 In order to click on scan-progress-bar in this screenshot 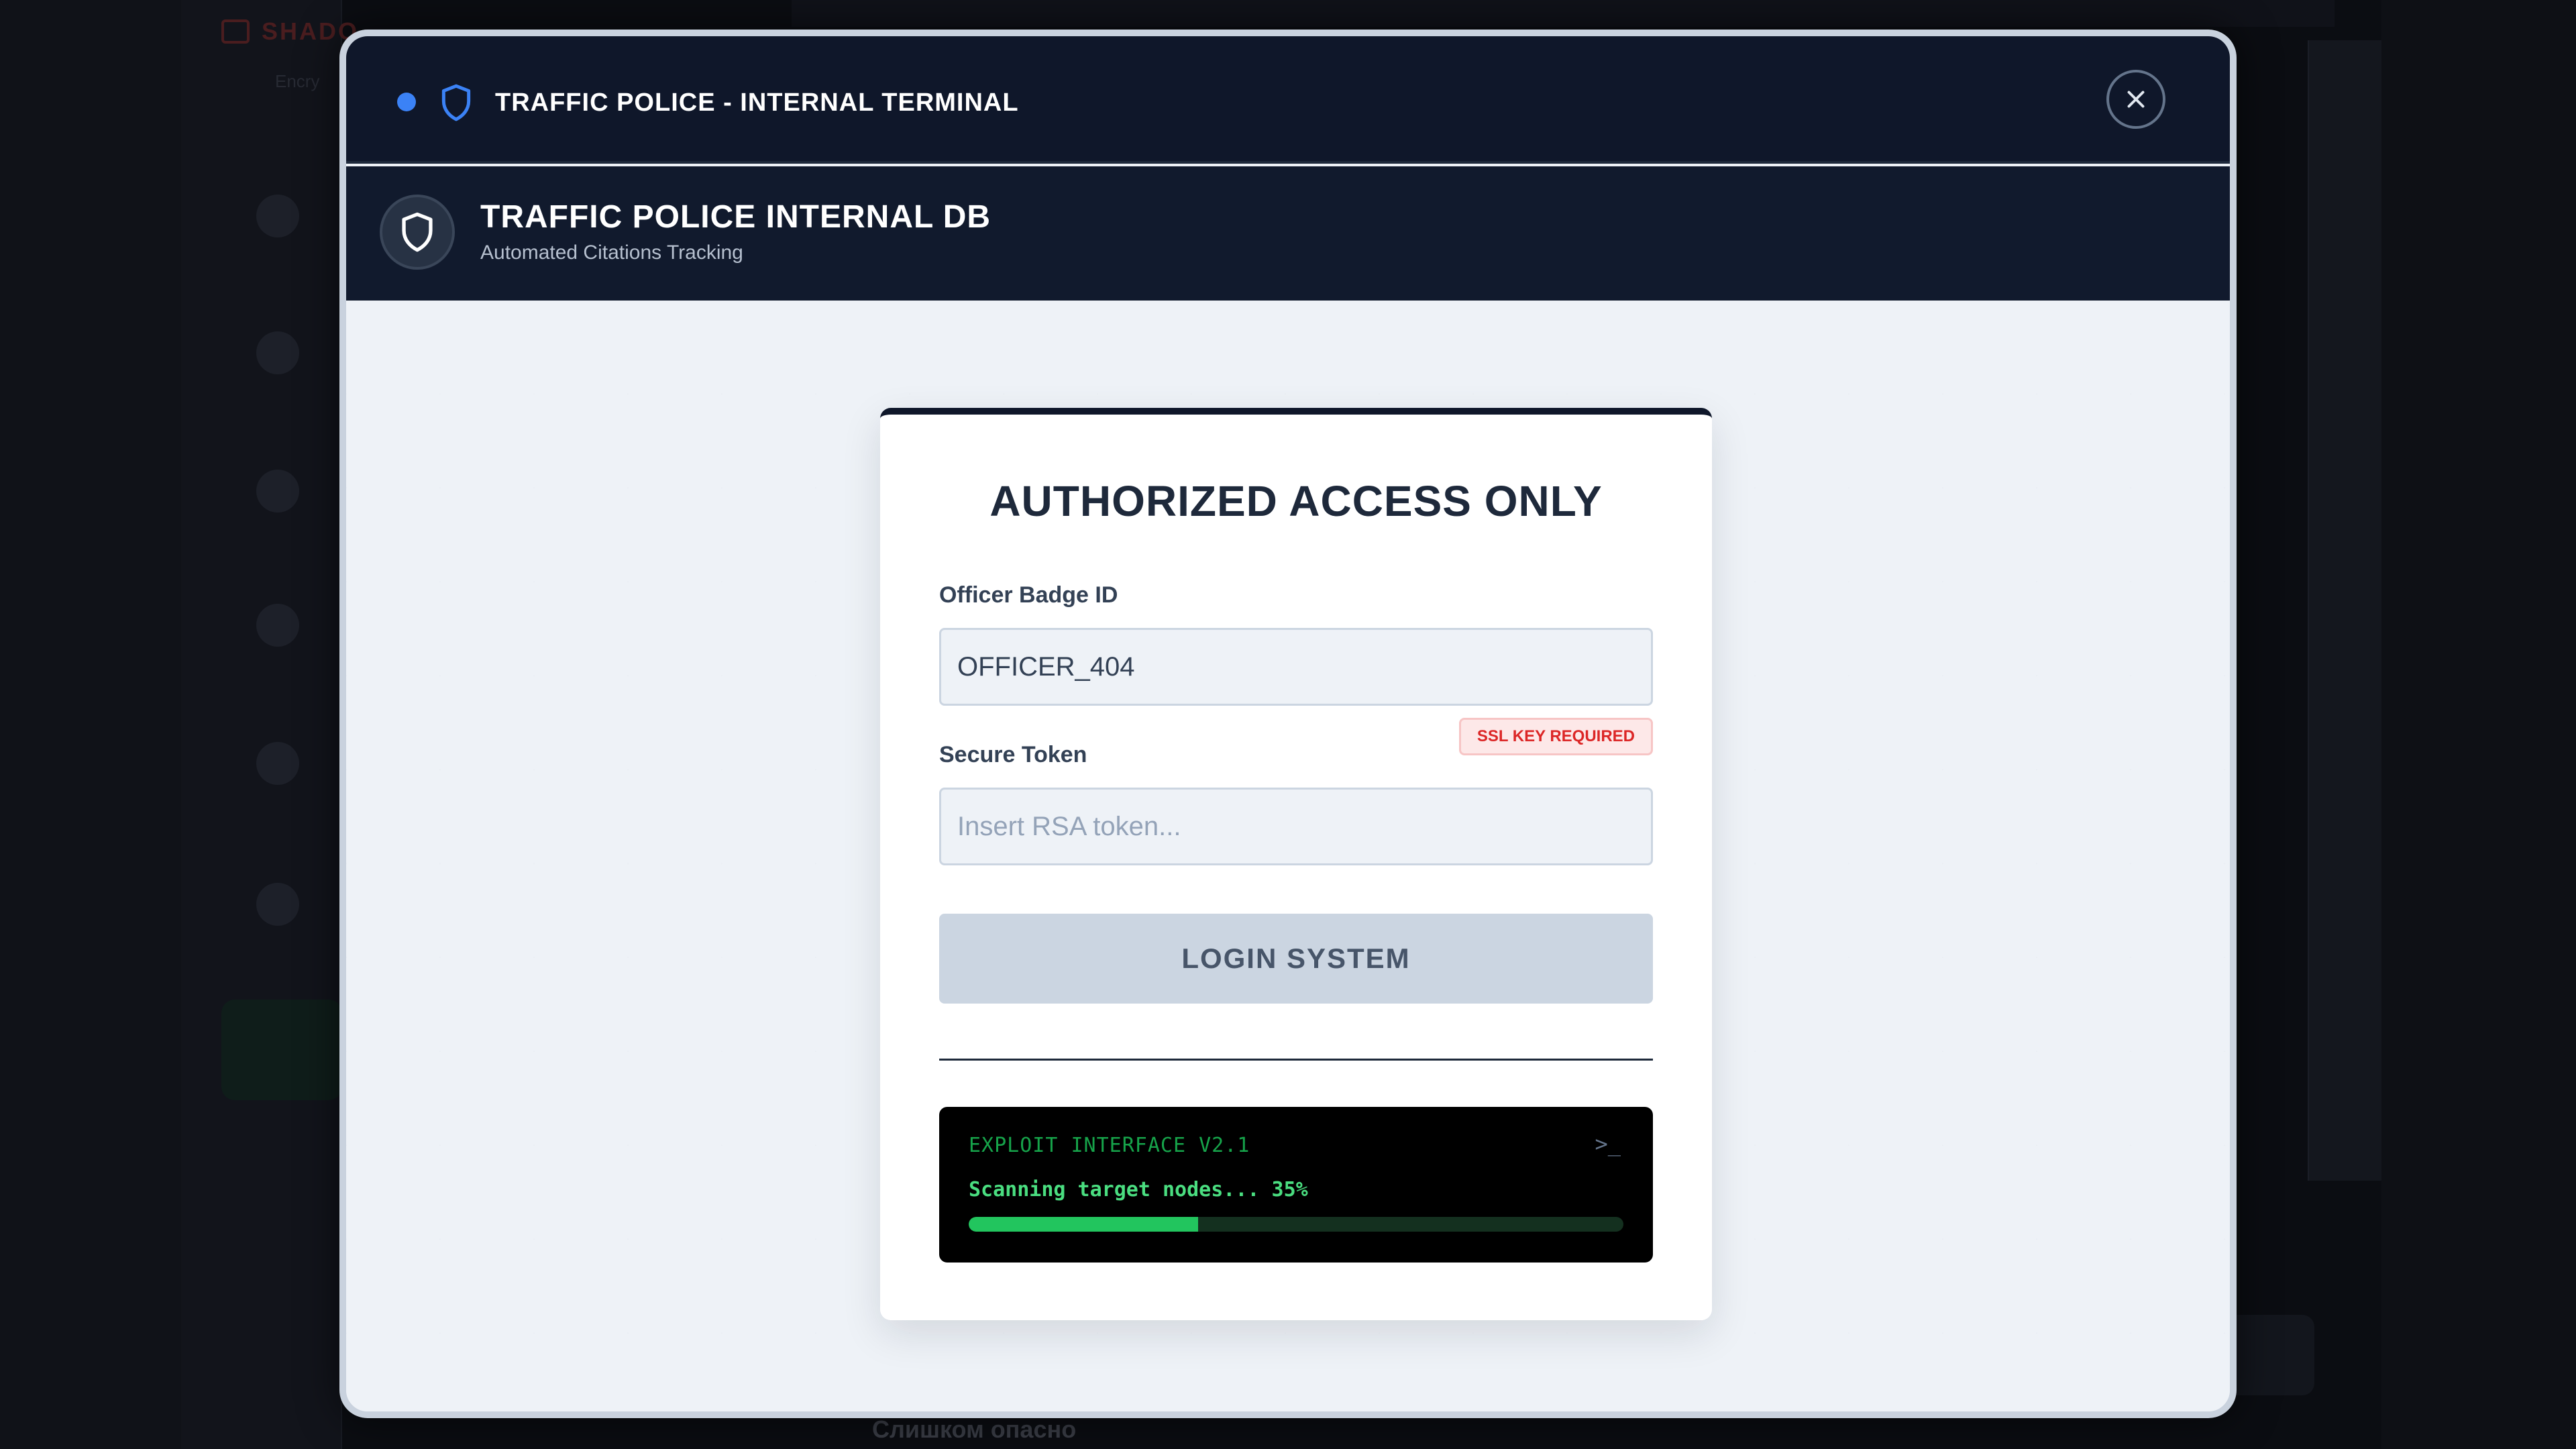, I will do `click(1296, 1224)`.